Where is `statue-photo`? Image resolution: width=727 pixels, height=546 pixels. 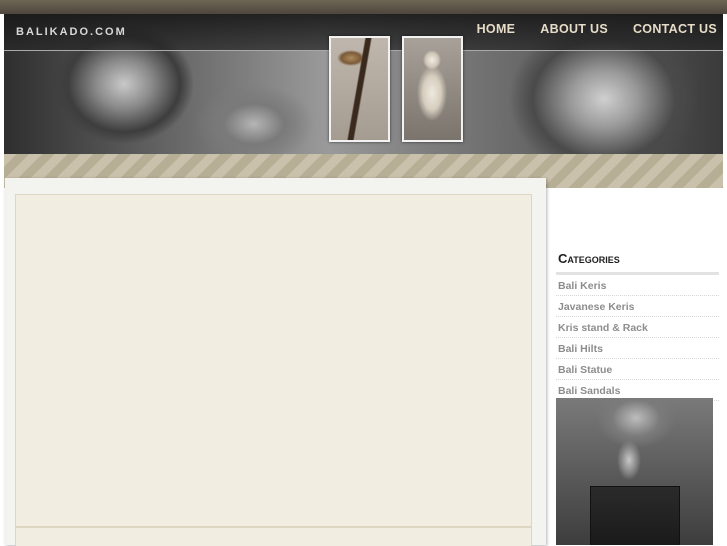
statue-photo is located at coordinates (432, 89).